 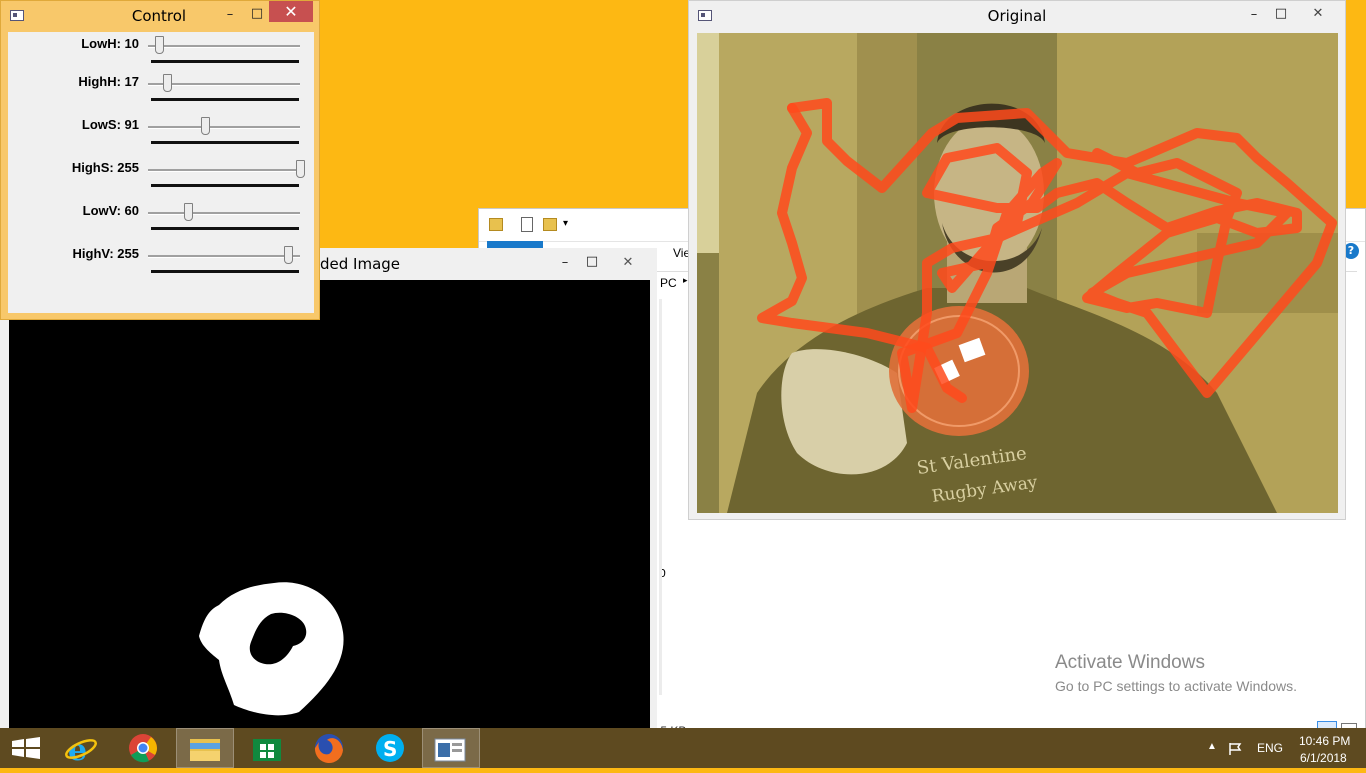 What do you see at coordinates (161, 176) in the screenshot?
I see `trackbar-row: HighS: 255` at bounding box center [161, 176].